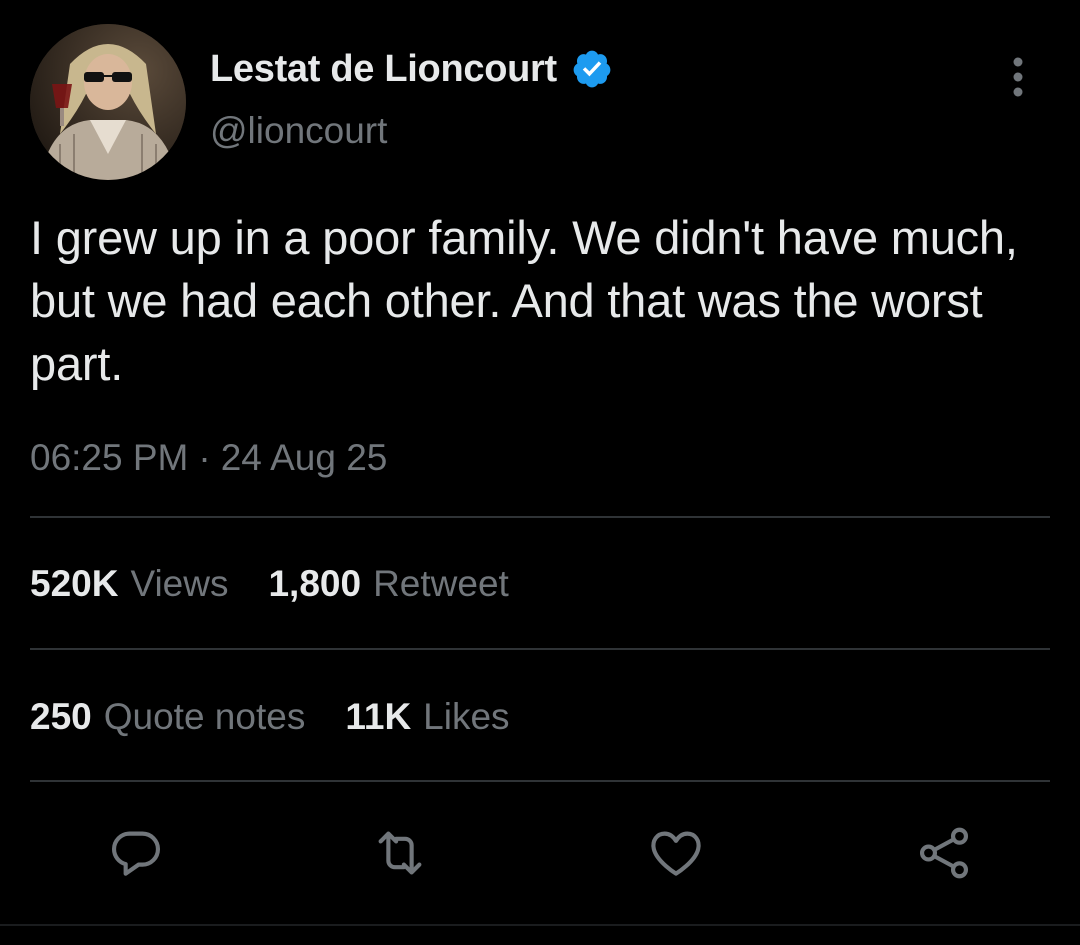 The width and height of the screenshot is (1080, 945). What do you see at coordinates (204, 716) in the screenshot?
I see `quotes-label: Quote notes` at bounding box center [204, 716].